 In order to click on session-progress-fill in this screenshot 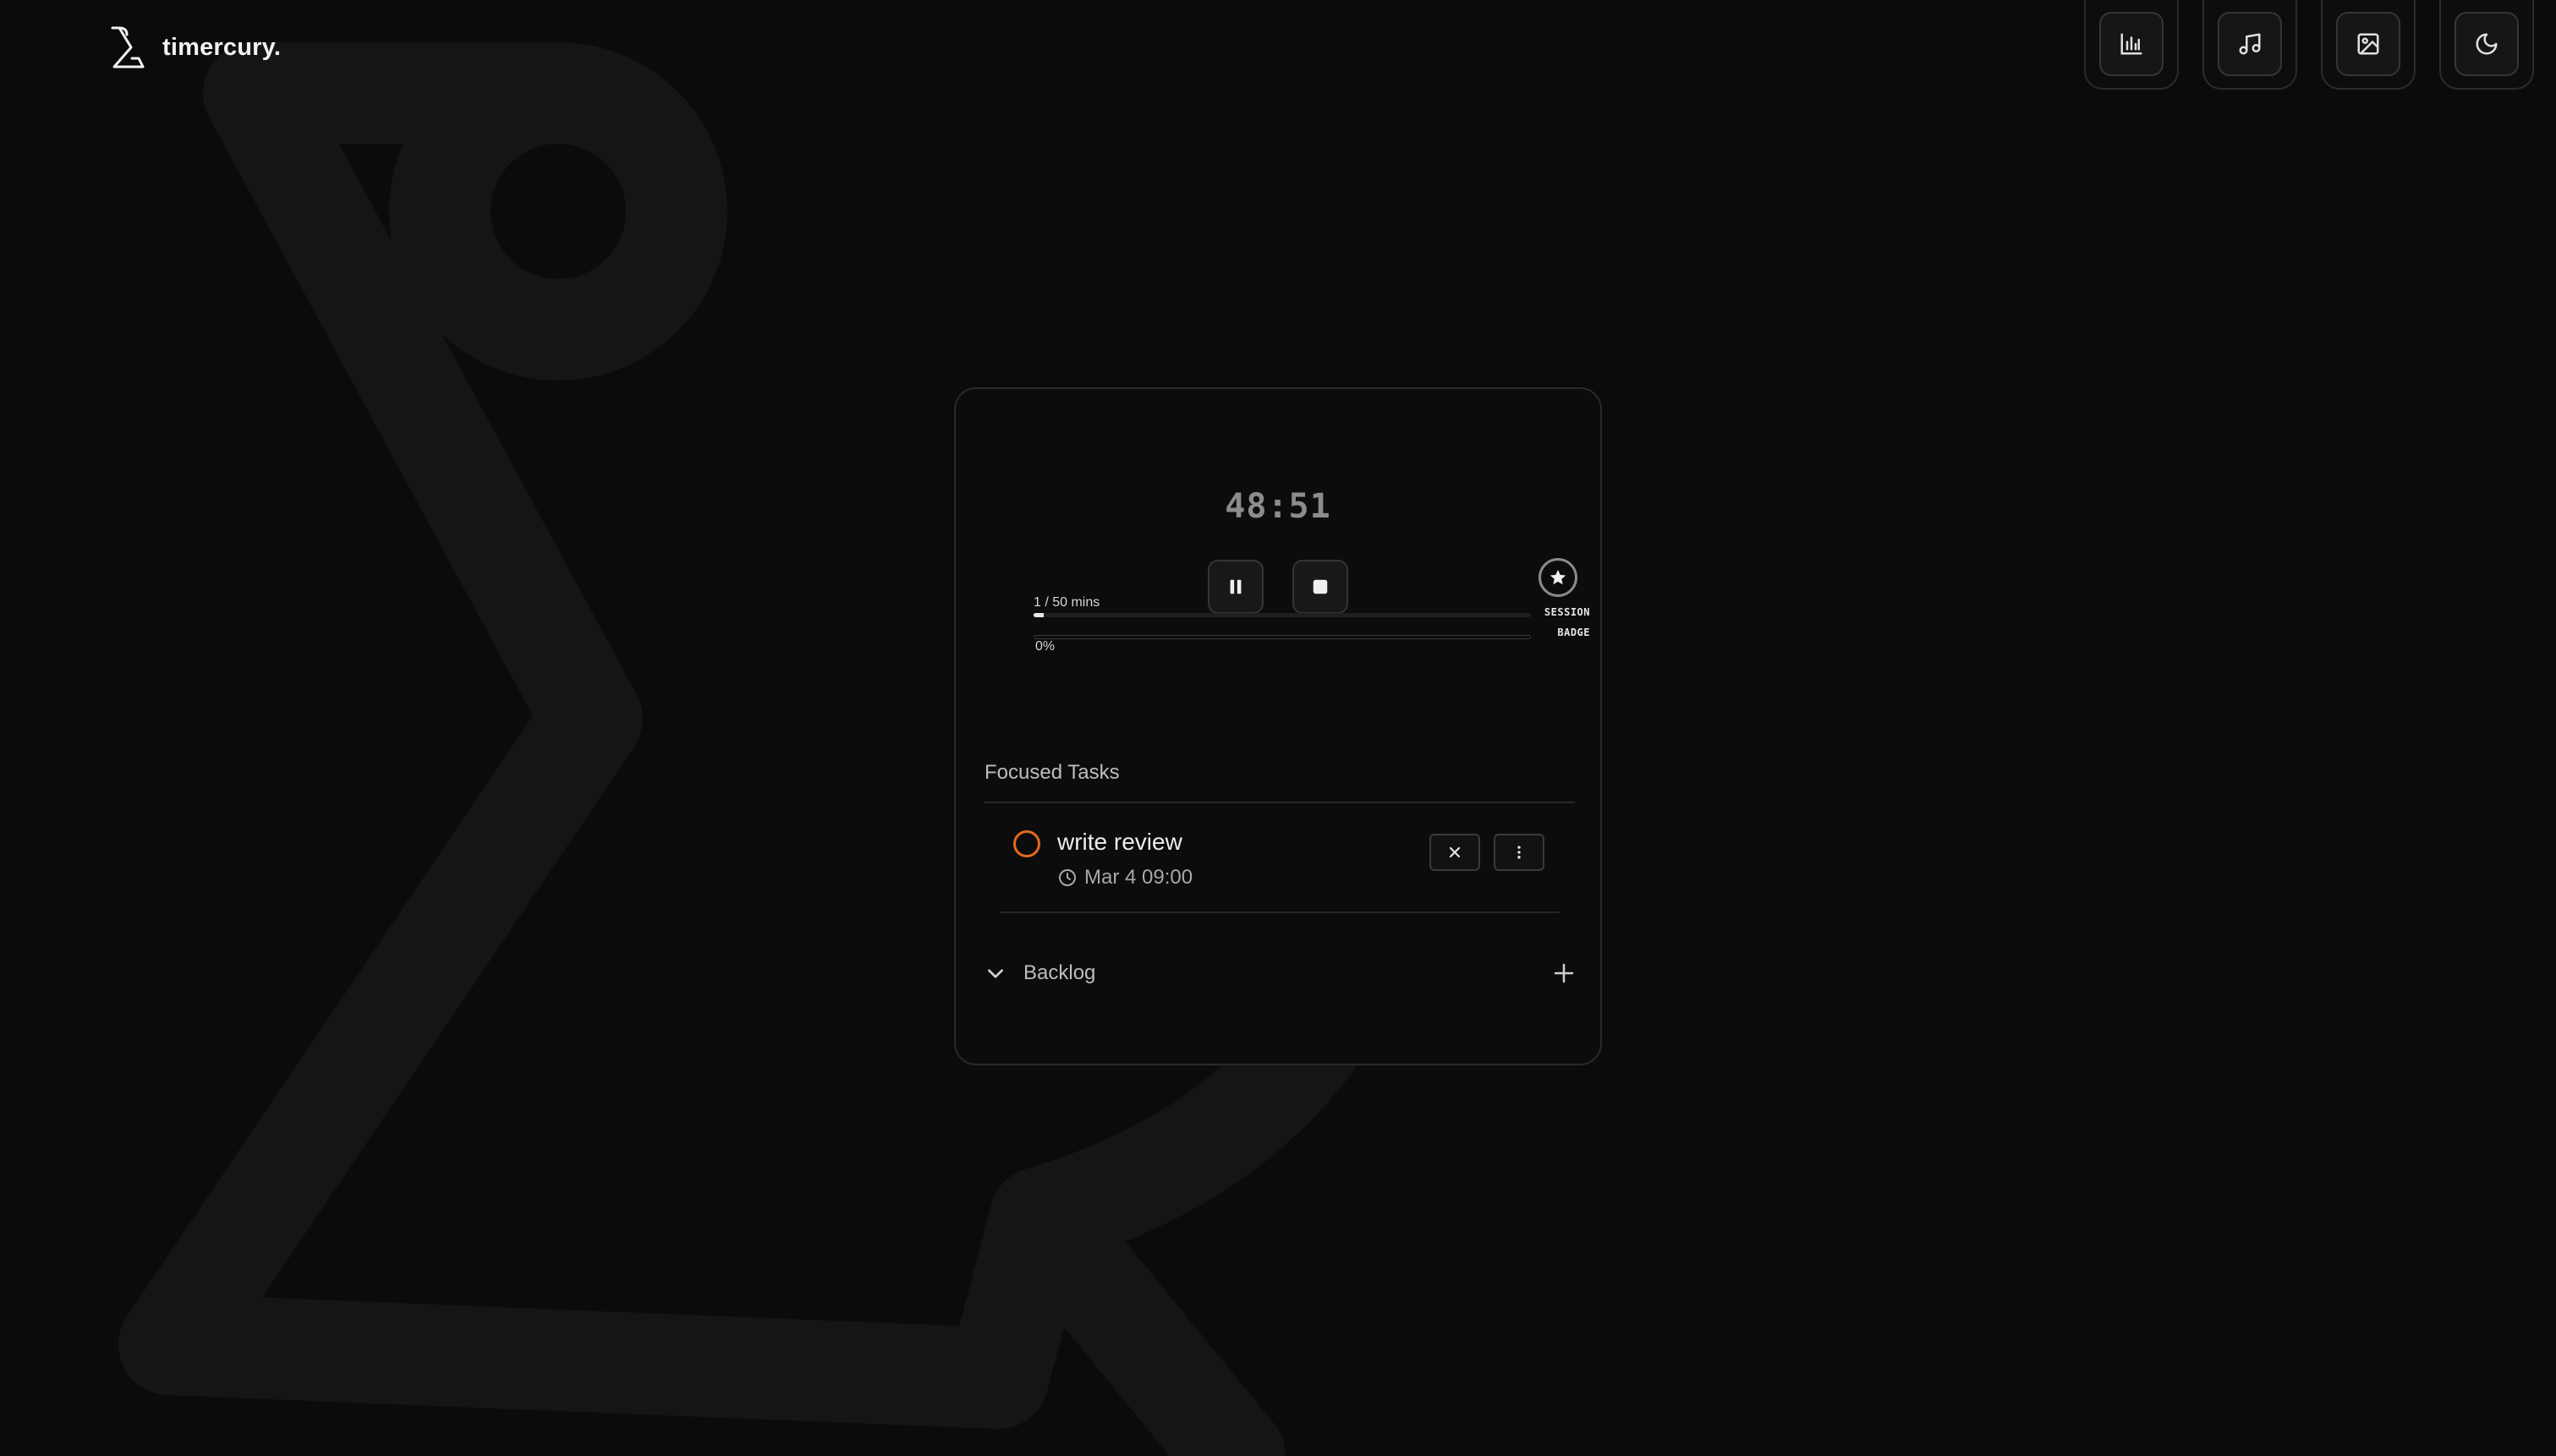, I will do `click(1039, 615)`.